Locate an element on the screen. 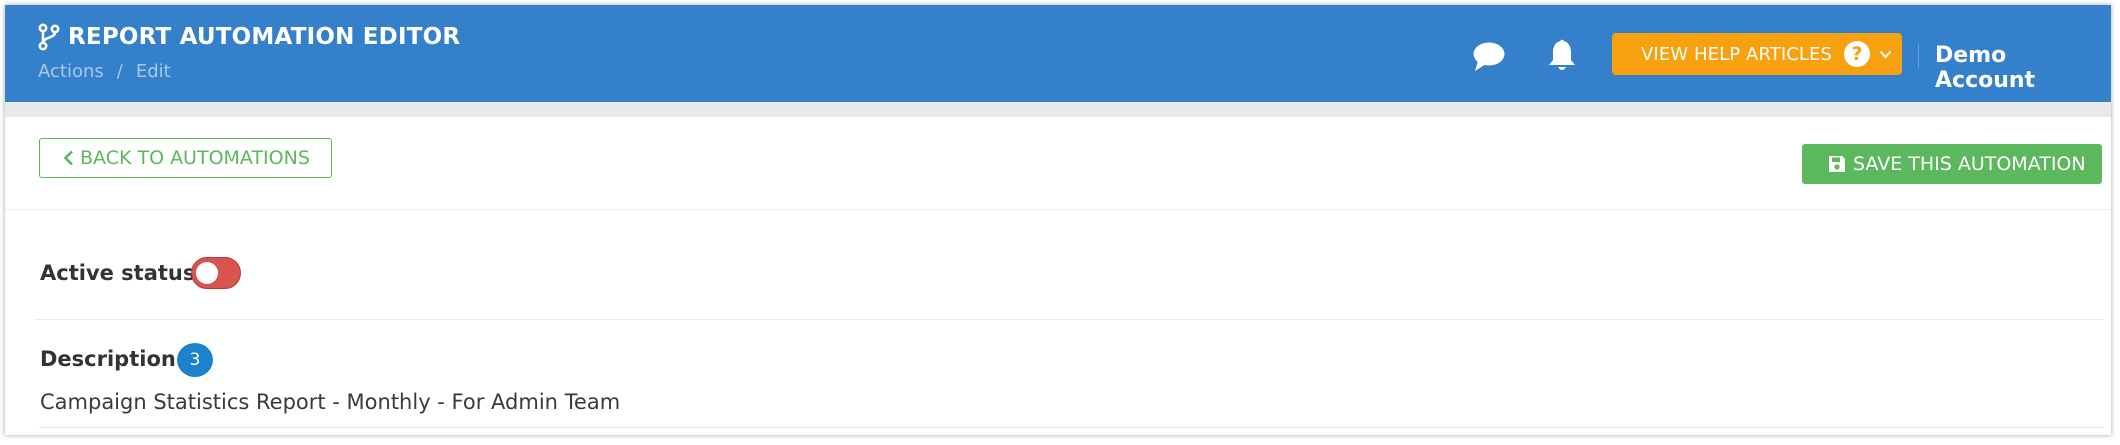  title-row: REPORT AUTOMATION EDITOR is located at coordinates (248, 37).